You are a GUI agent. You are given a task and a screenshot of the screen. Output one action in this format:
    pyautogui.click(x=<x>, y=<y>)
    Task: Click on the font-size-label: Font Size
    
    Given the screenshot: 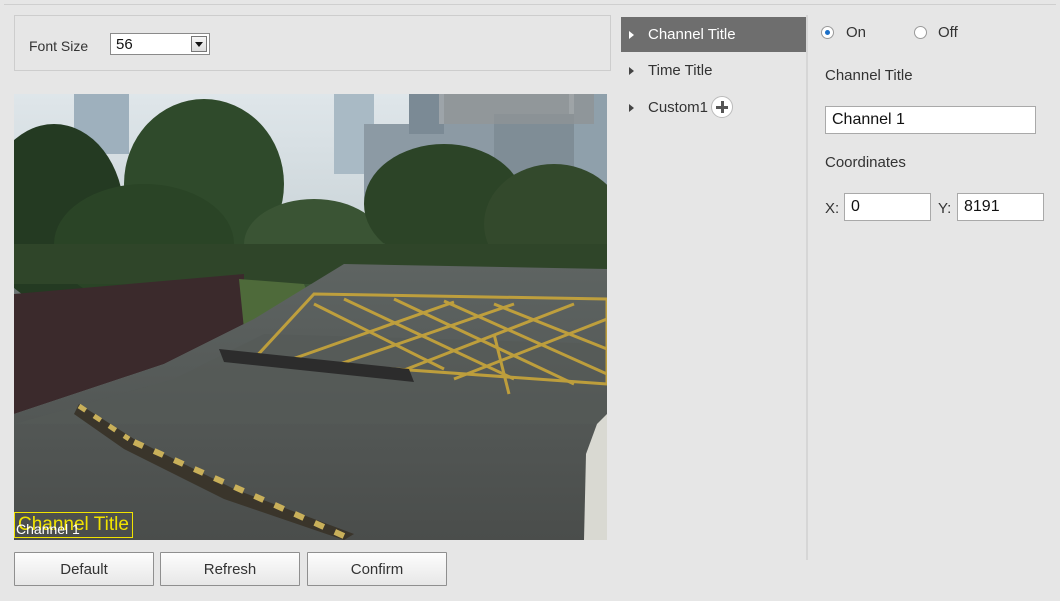 What is the action you would take?
    pyautogui.click(x=59, y=46)
    